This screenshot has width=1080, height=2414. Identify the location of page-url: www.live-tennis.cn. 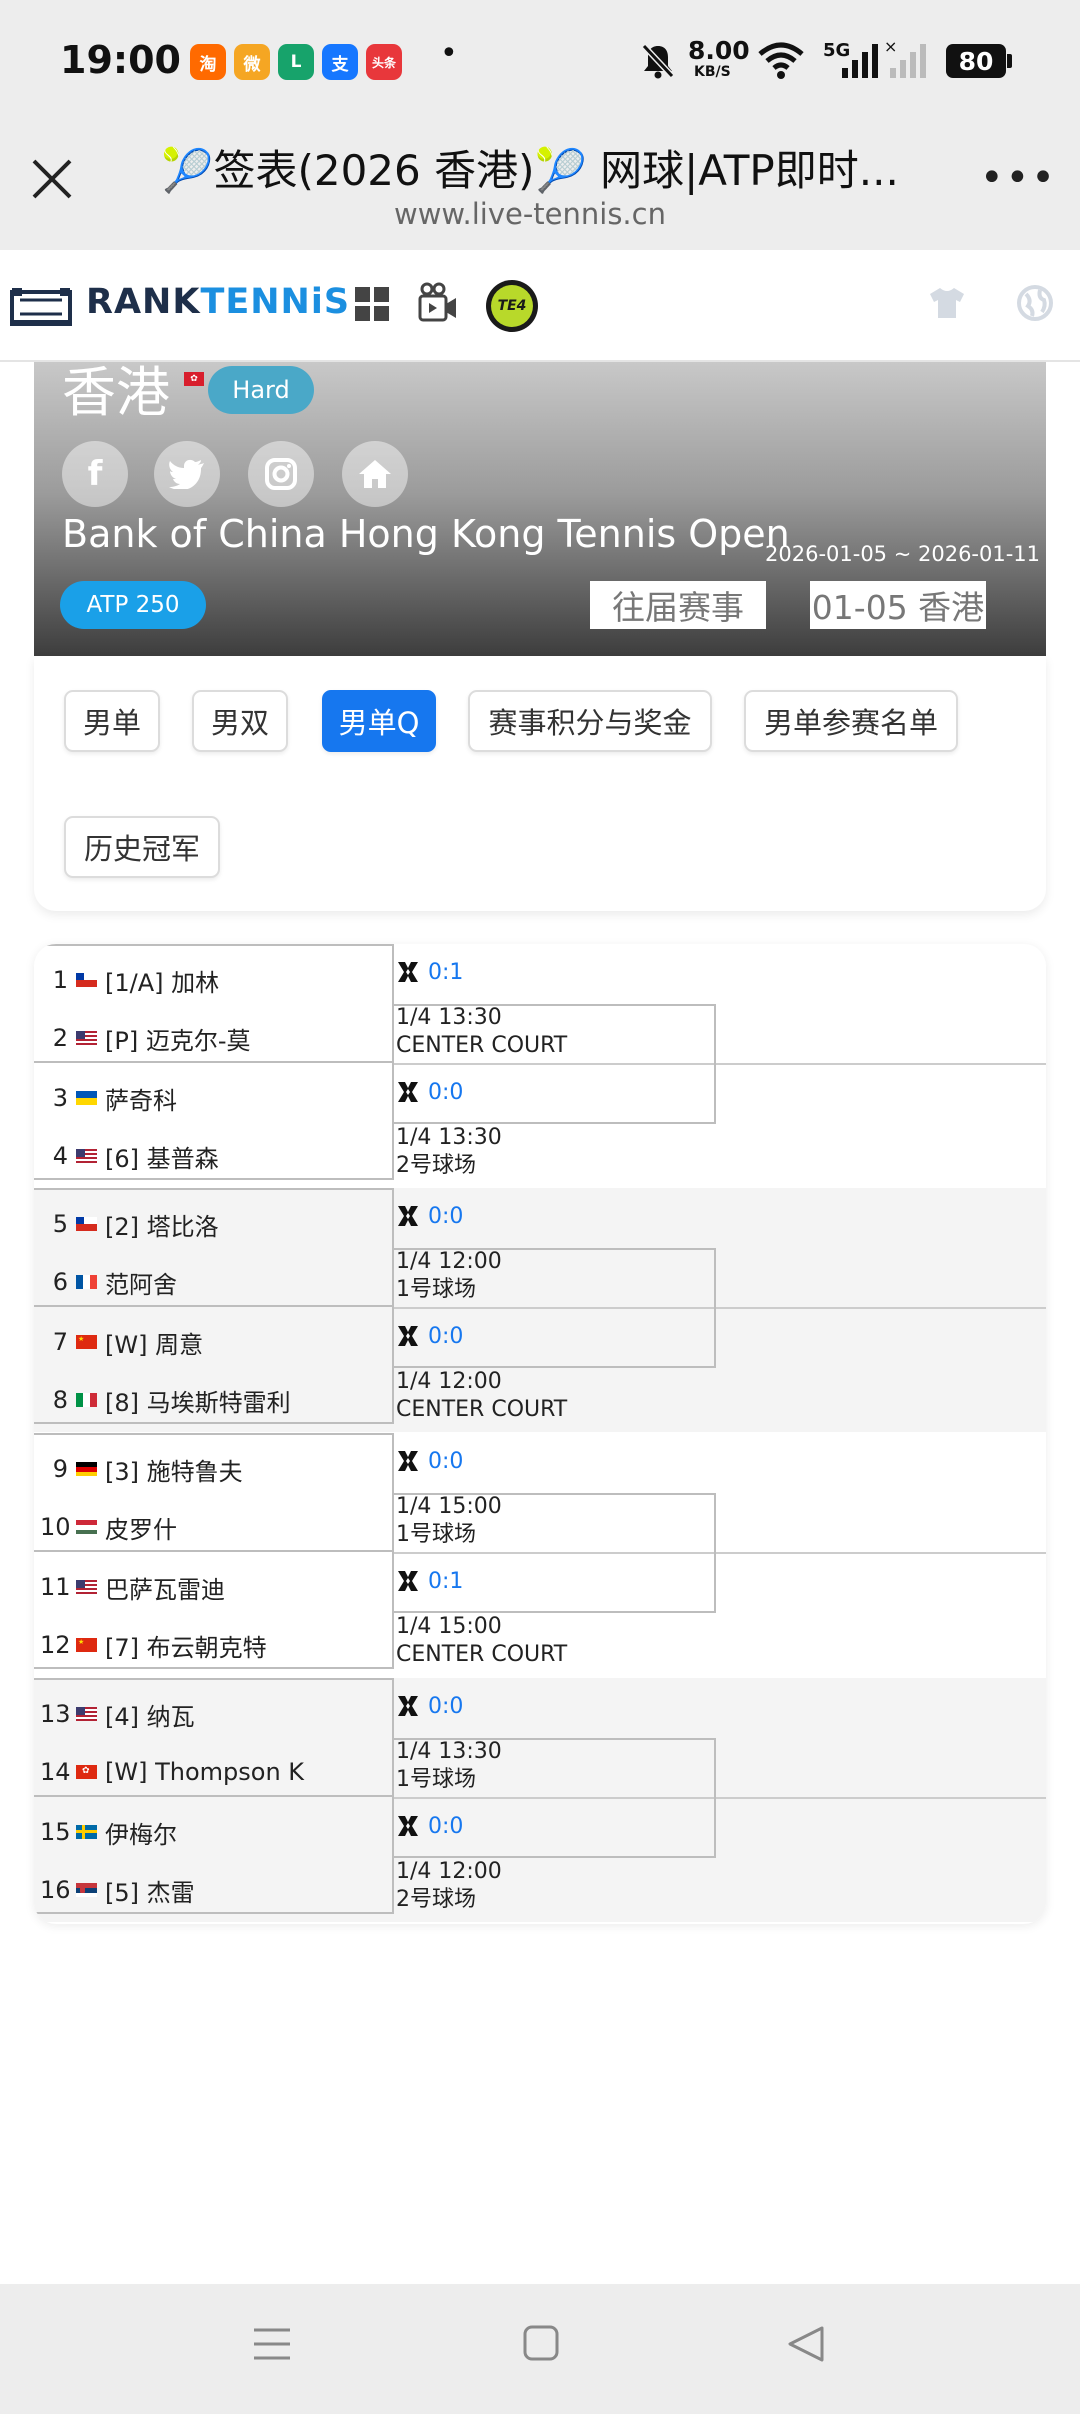
(530, 214).